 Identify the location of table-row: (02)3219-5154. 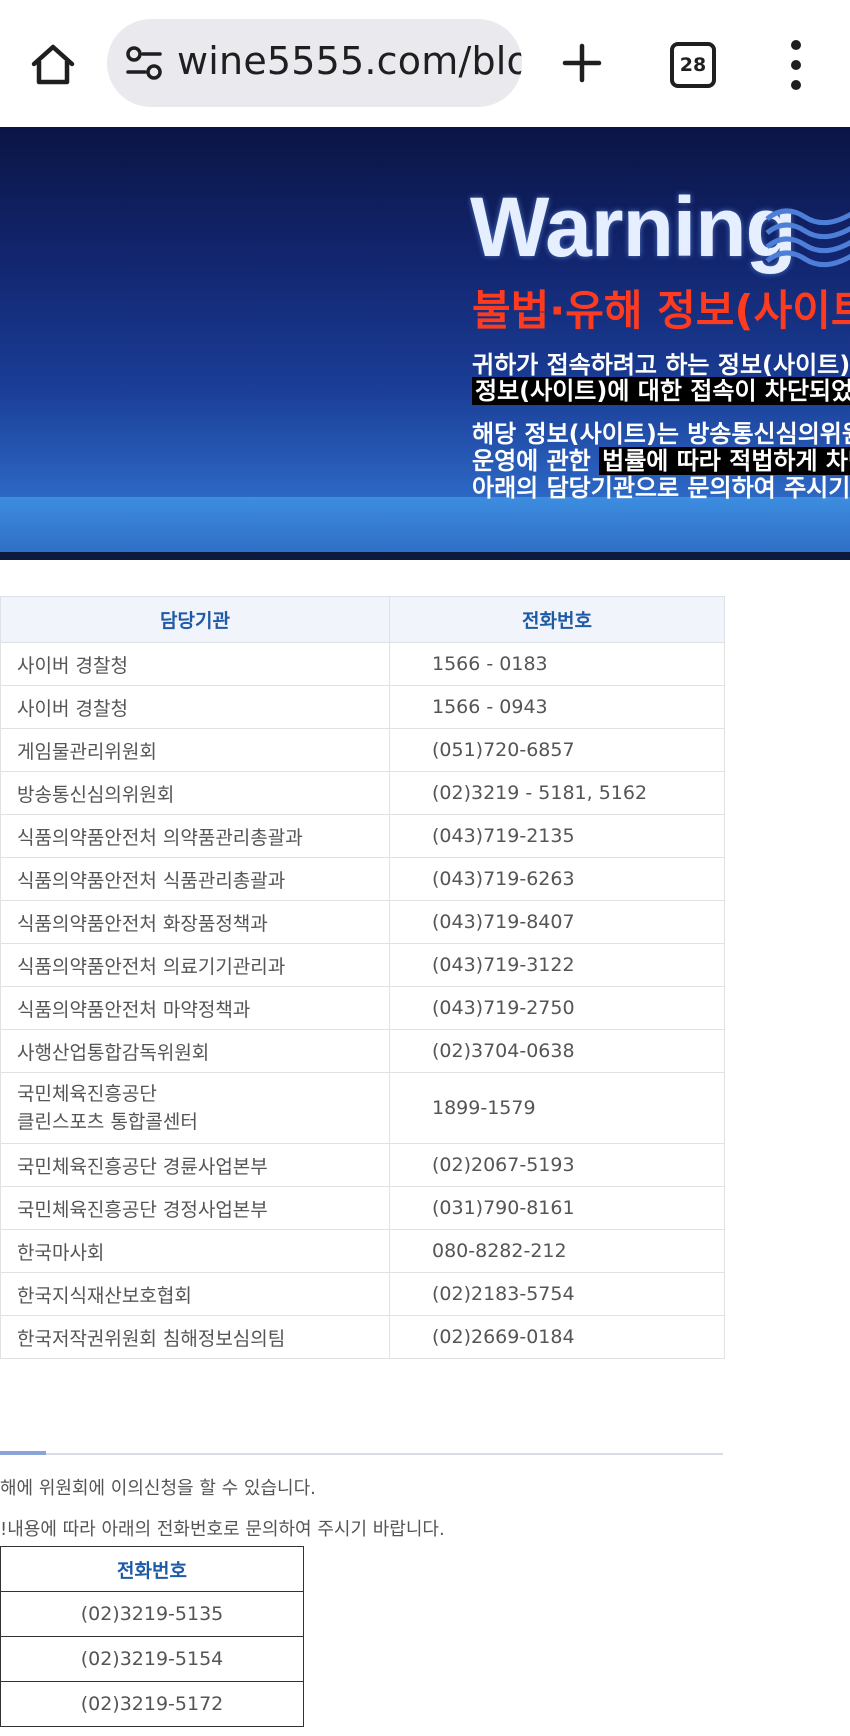
(152, 1659).